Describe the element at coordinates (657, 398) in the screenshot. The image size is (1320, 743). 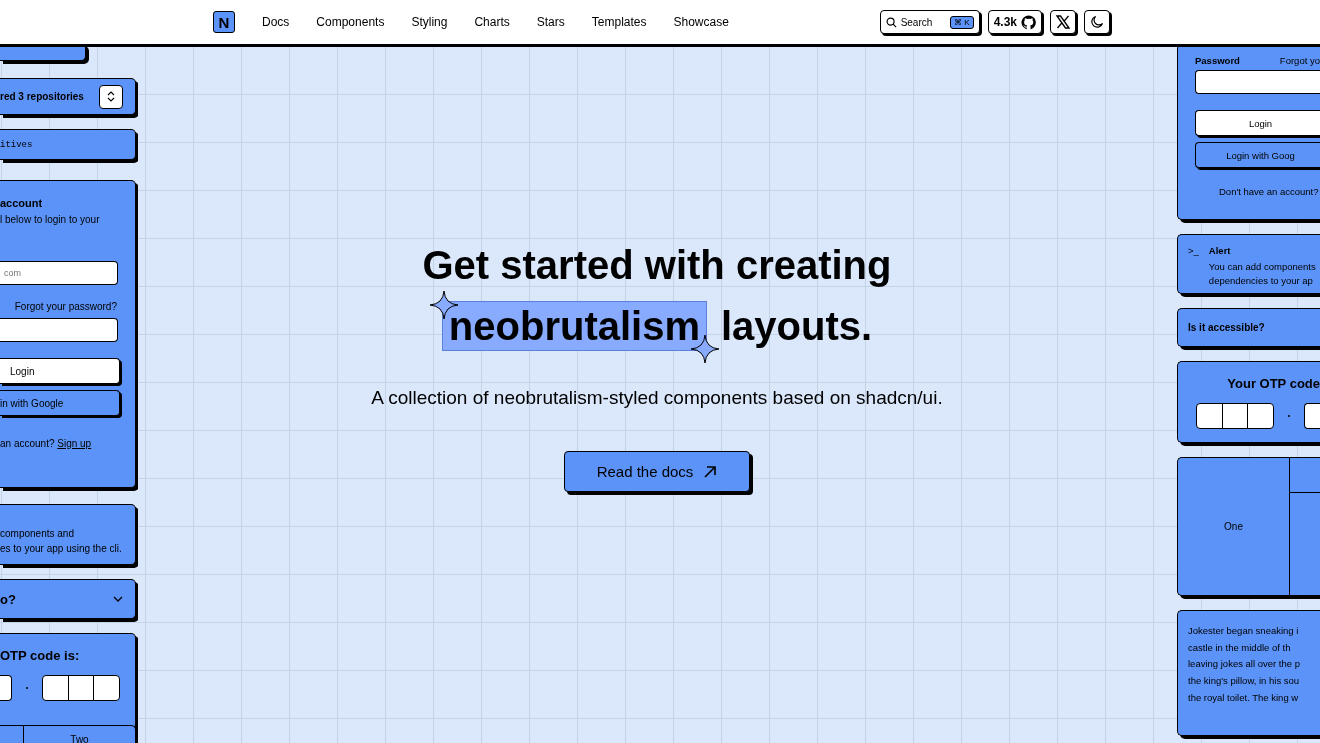
I see `hero-subtitle: A collection of neobrutalism-styled components based on shadcn/ui.` at that location.